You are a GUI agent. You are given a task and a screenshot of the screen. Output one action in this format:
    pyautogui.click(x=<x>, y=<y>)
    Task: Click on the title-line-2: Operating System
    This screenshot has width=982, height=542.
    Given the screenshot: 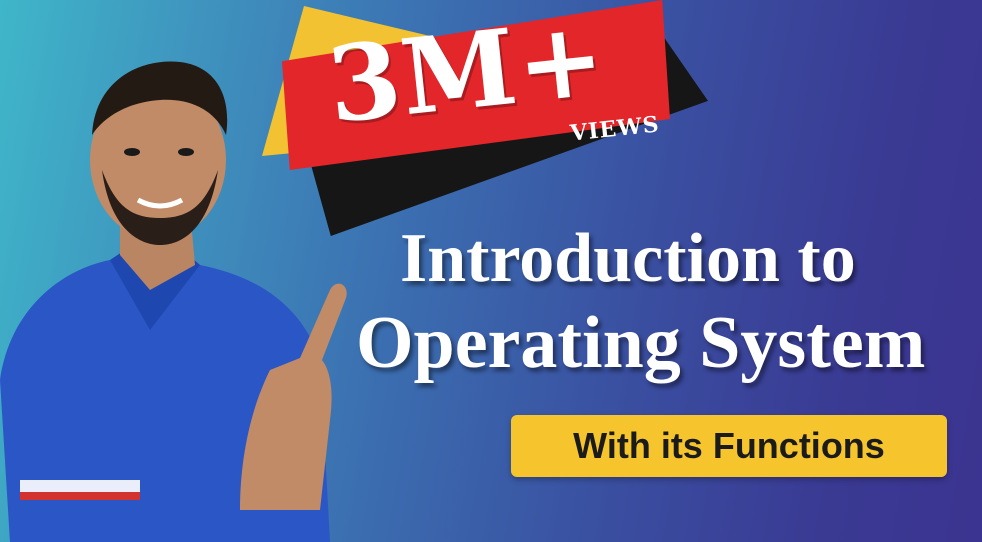 What is the action you would take?
    pyautogui.click(x=641, y=343)
    